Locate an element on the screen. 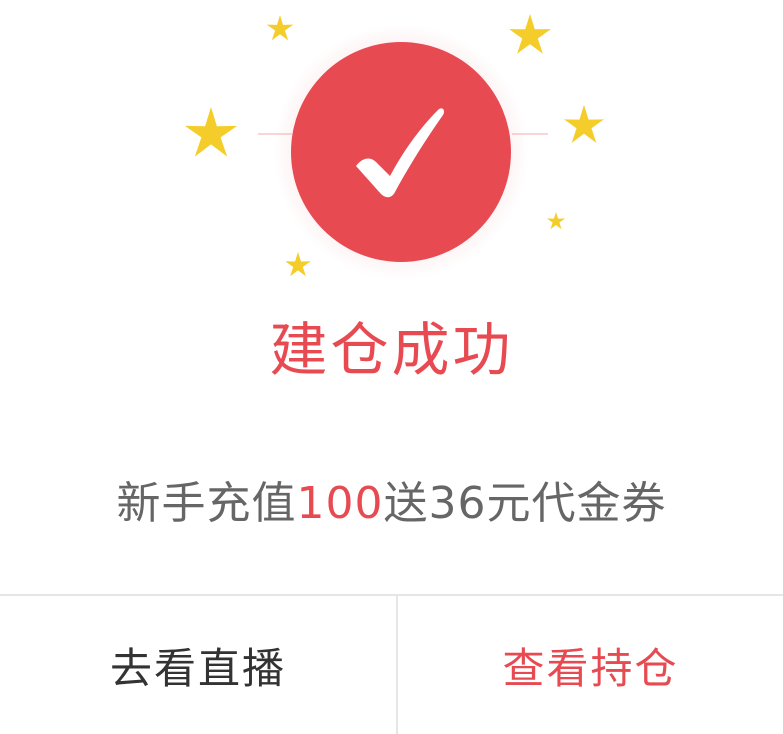 This screenshot has height=734, width=783. promo-text: 新手充值100送36元代金券 is located at coordinates (391, 504).